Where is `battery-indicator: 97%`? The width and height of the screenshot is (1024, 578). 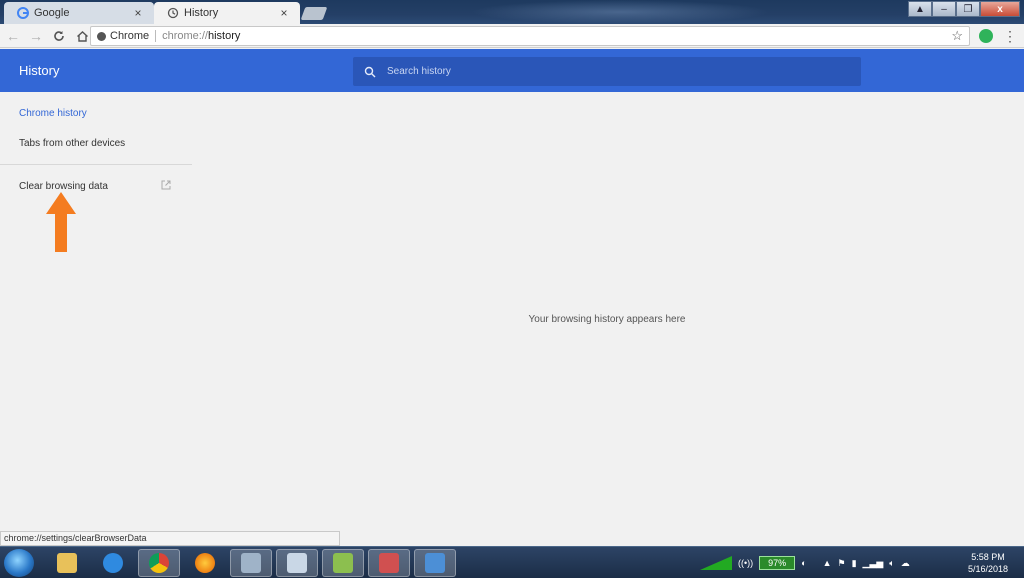 battery-indicator: 97% is located at coordinates (777, 563).